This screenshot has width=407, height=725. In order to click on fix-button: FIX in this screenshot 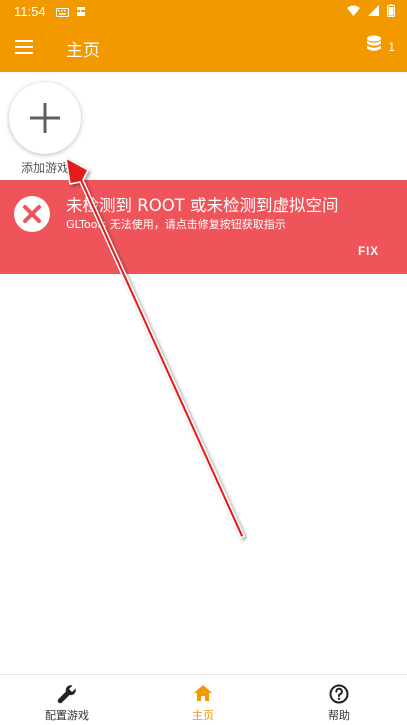, I will do `click(368, 252)`.